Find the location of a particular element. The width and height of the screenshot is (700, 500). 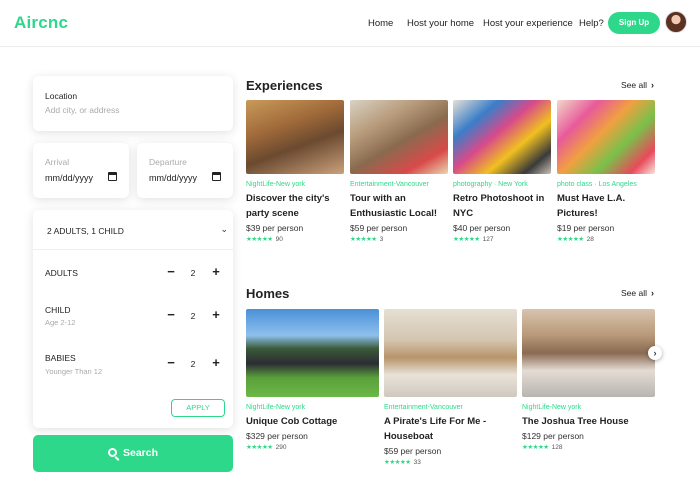

homes-see-all: See all › is located at coordinates (637, 293).